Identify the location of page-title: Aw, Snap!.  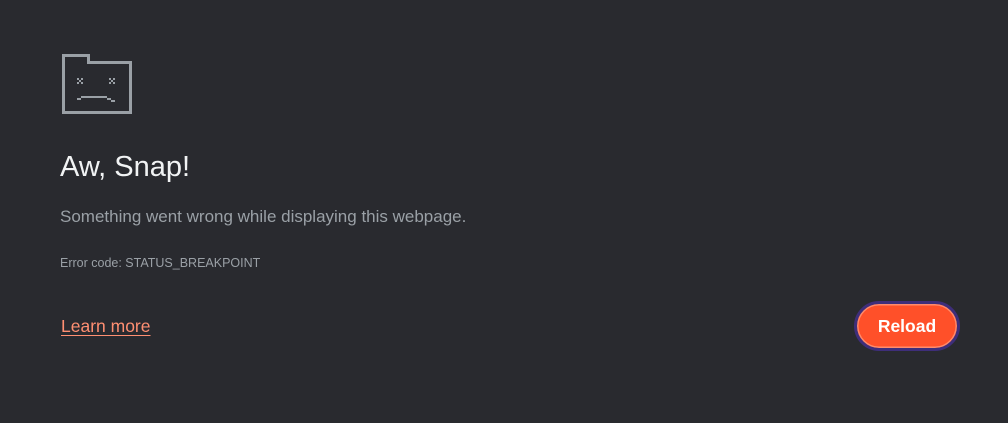
(125, 167).